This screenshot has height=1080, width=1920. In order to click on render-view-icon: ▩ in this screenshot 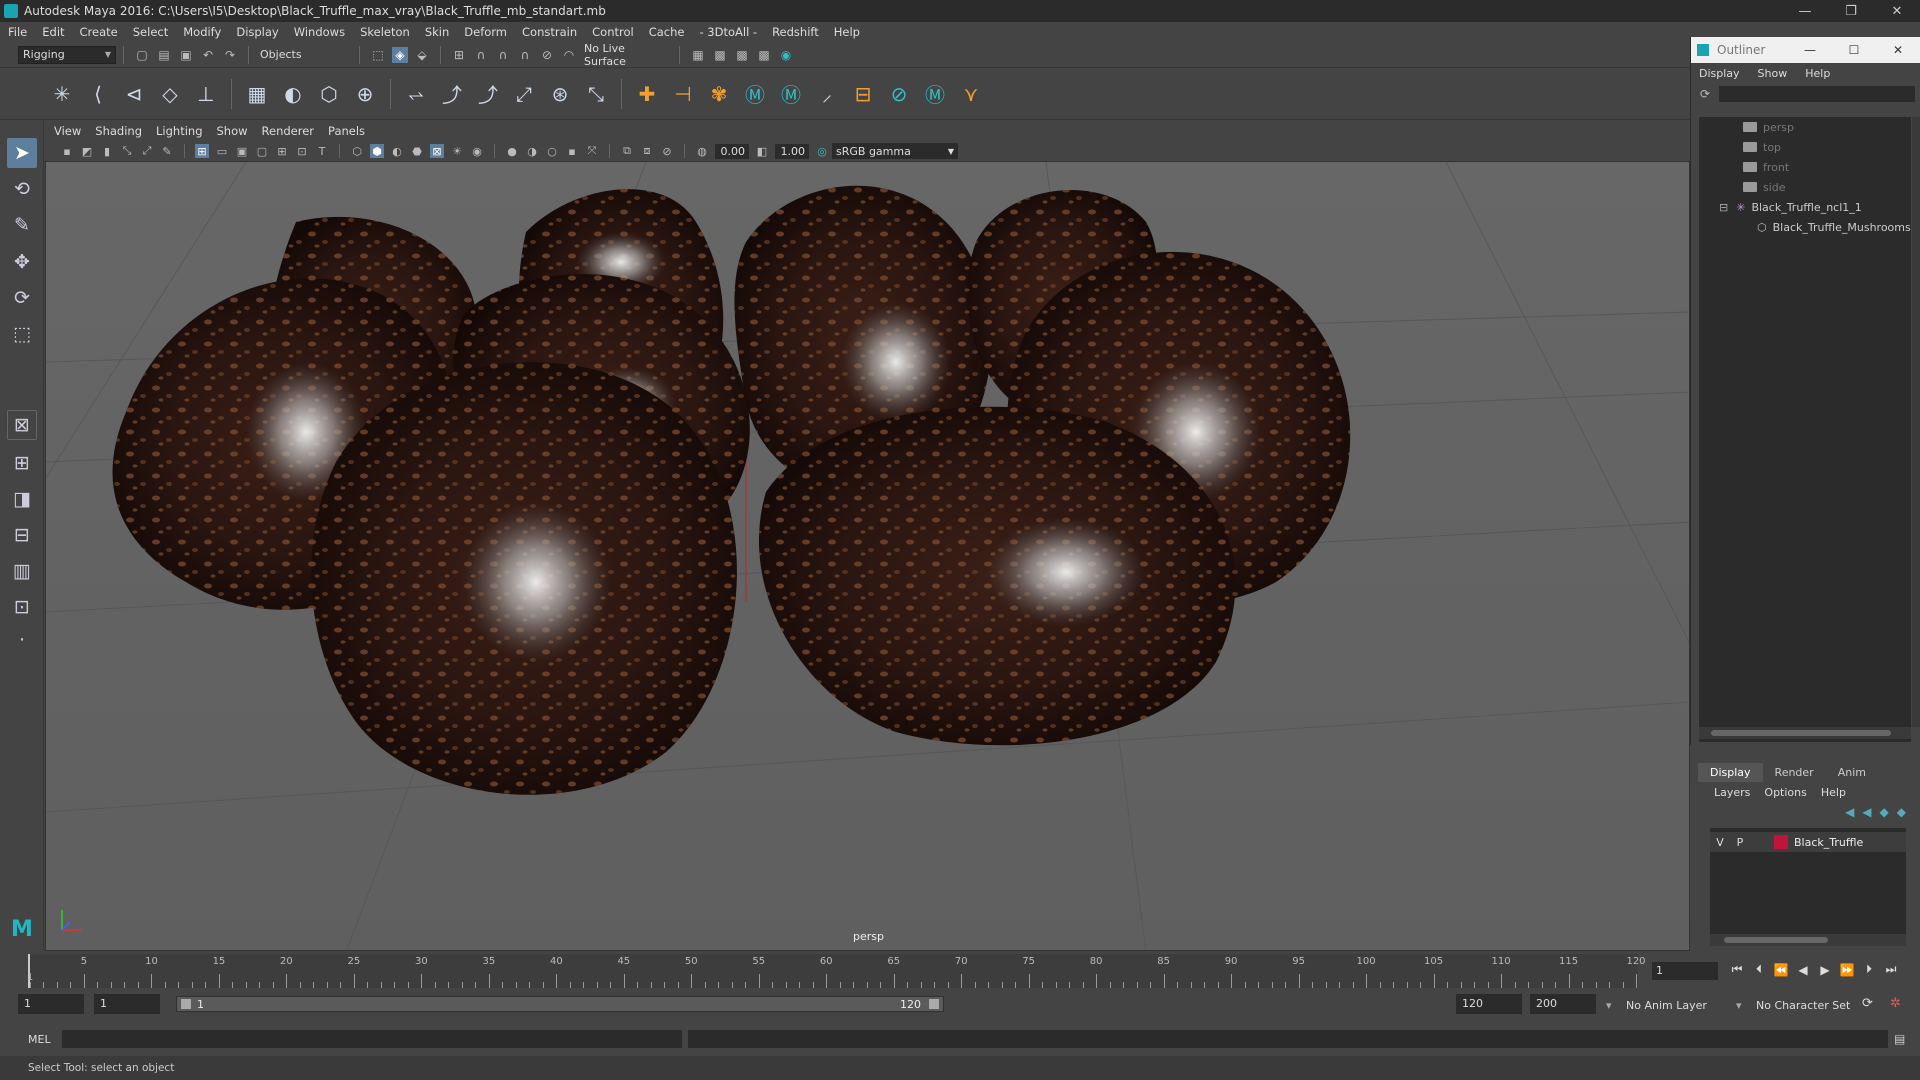, I will do `click(764, 55)`.